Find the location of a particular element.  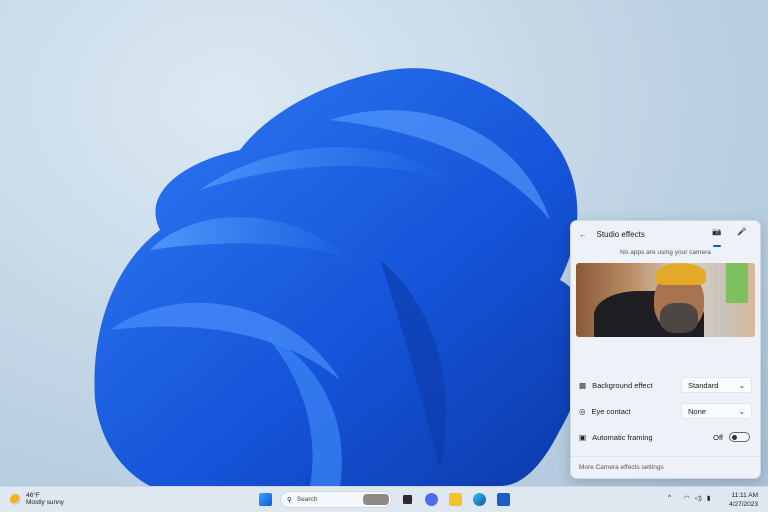

panel-title: Studio effects is located at coordinates (620, 234).